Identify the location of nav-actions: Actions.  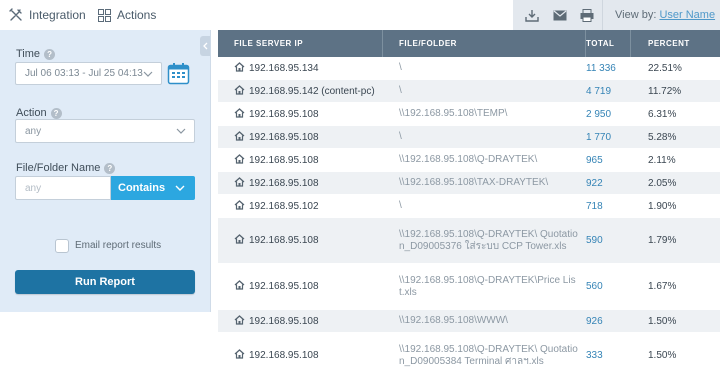
(127, 15).